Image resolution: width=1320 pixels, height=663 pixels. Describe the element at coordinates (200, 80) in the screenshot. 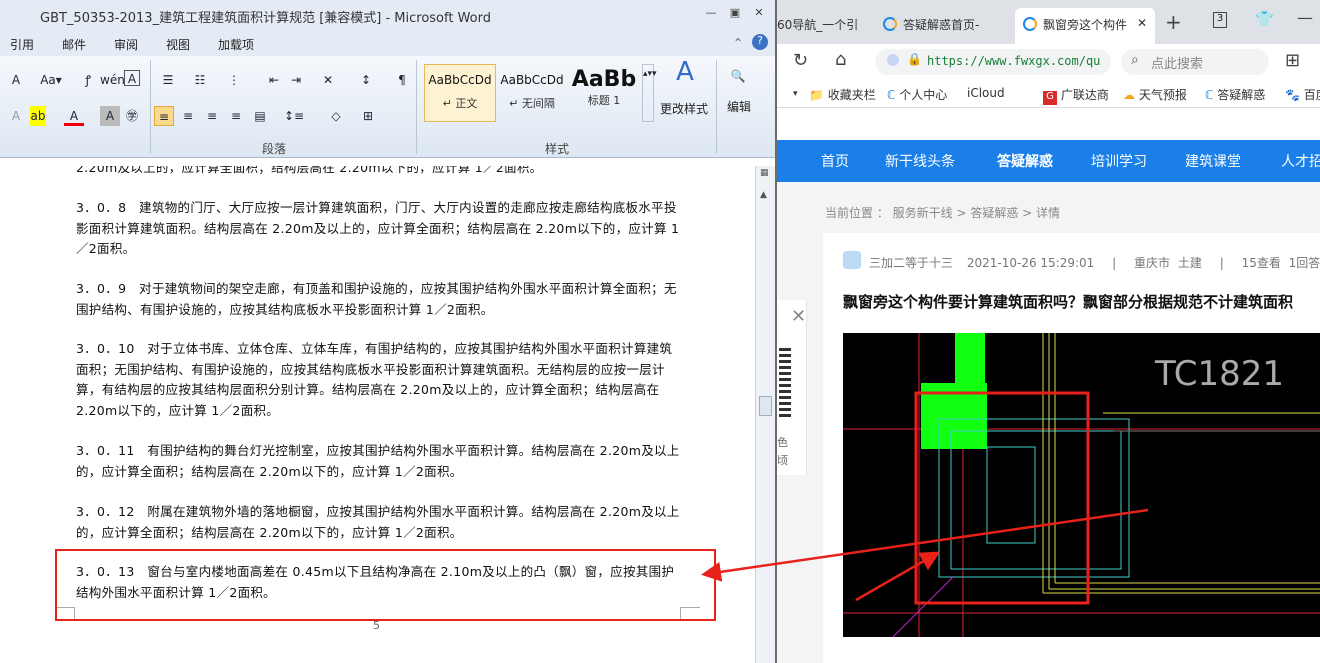

I see `numbering-icon: ☷` at that location.